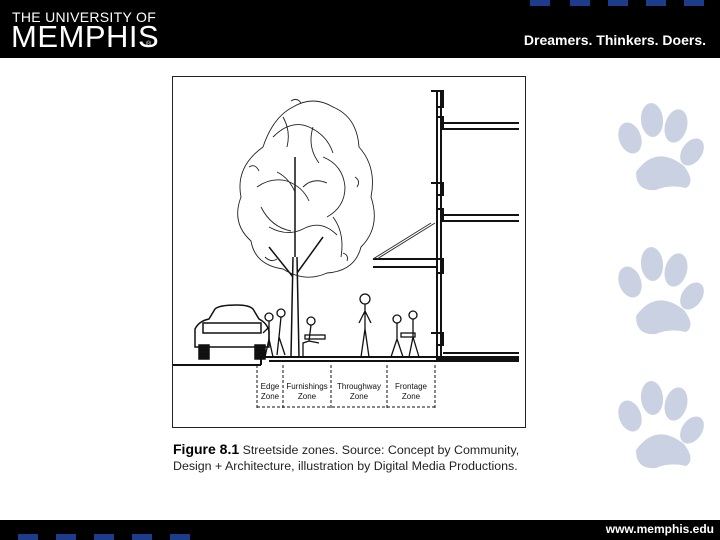  What do you see at coordinates (446, 226) in the screenshot?
I see `building-section` at bounding box center [446, 226].